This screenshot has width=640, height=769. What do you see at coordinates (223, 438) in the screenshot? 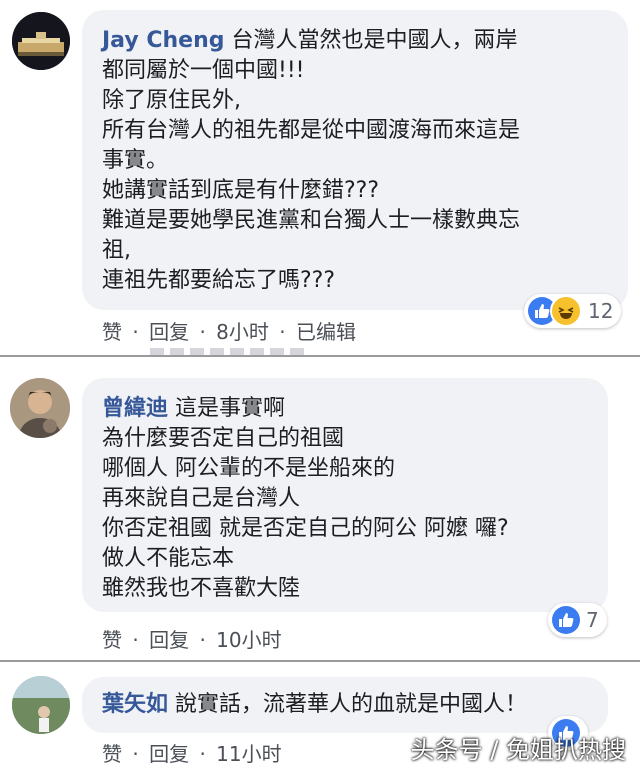
I see `comment-text: 為什麼要否定自己的祖國` at bounding box center [223, 438].